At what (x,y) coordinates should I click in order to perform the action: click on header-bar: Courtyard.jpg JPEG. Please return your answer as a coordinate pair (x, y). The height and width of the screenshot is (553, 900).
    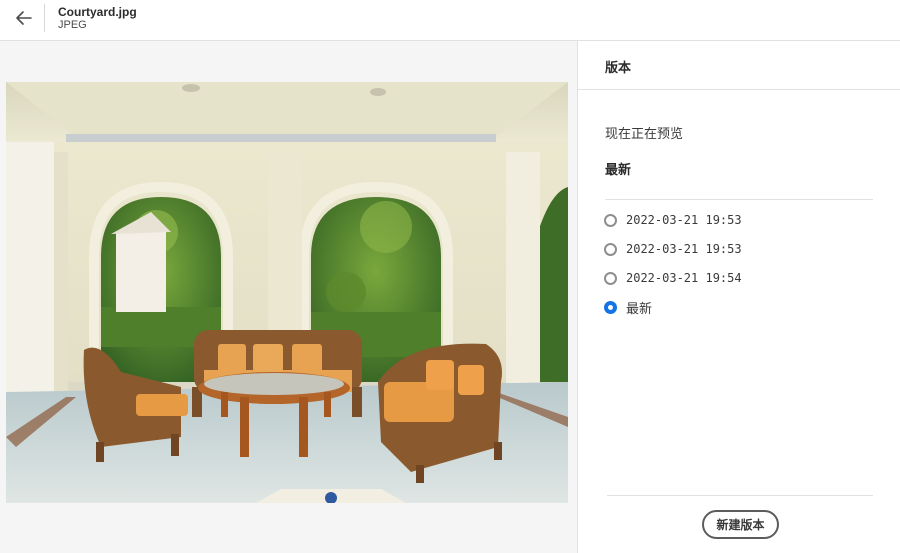
    Looking at the image, I should click on (450, 20).